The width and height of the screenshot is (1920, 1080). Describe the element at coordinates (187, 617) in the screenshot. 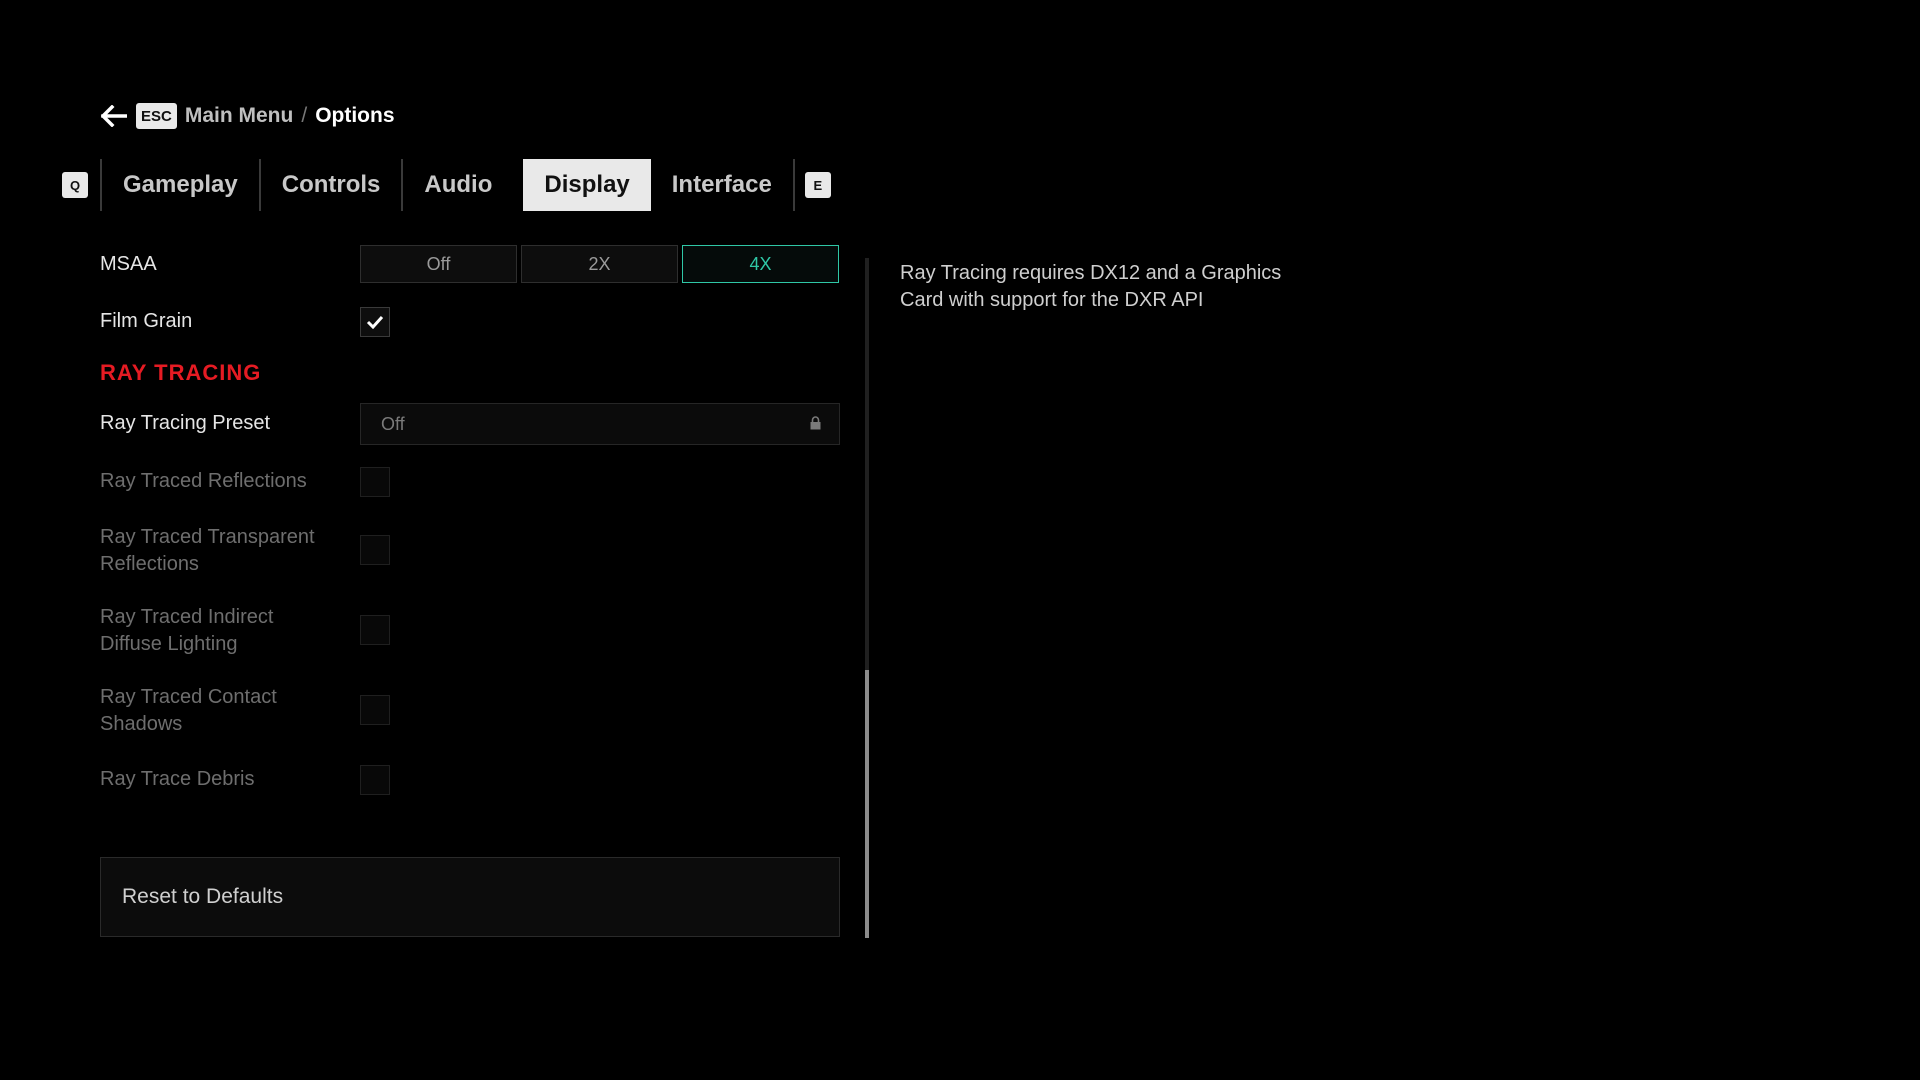

I see `label-line: Ray Traced Indirect` at that location.